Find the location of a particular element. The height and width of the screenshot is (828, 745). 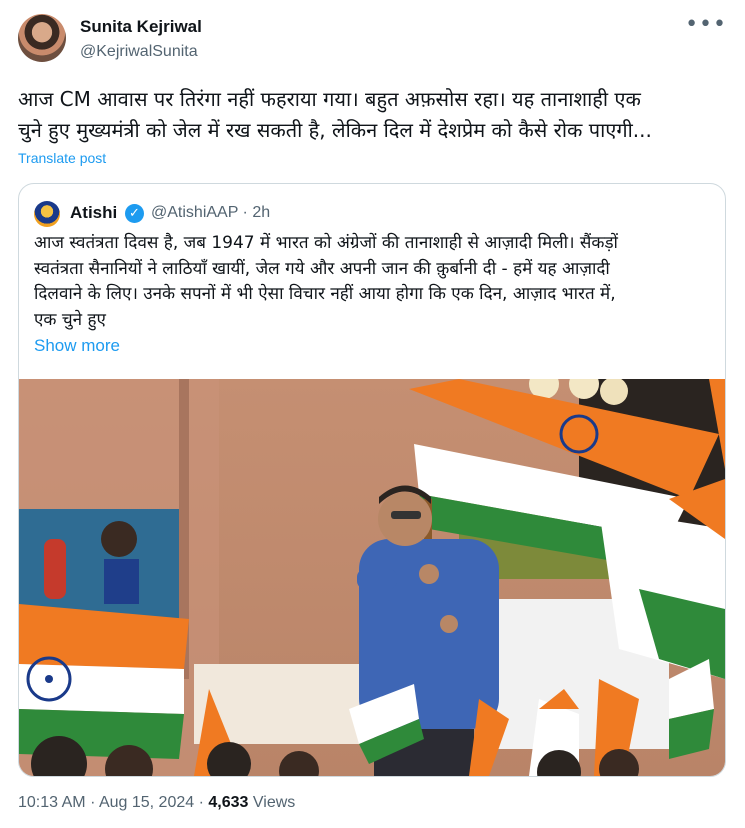

verified-badge-icon: ✓ is located at coordinates (134, 213).